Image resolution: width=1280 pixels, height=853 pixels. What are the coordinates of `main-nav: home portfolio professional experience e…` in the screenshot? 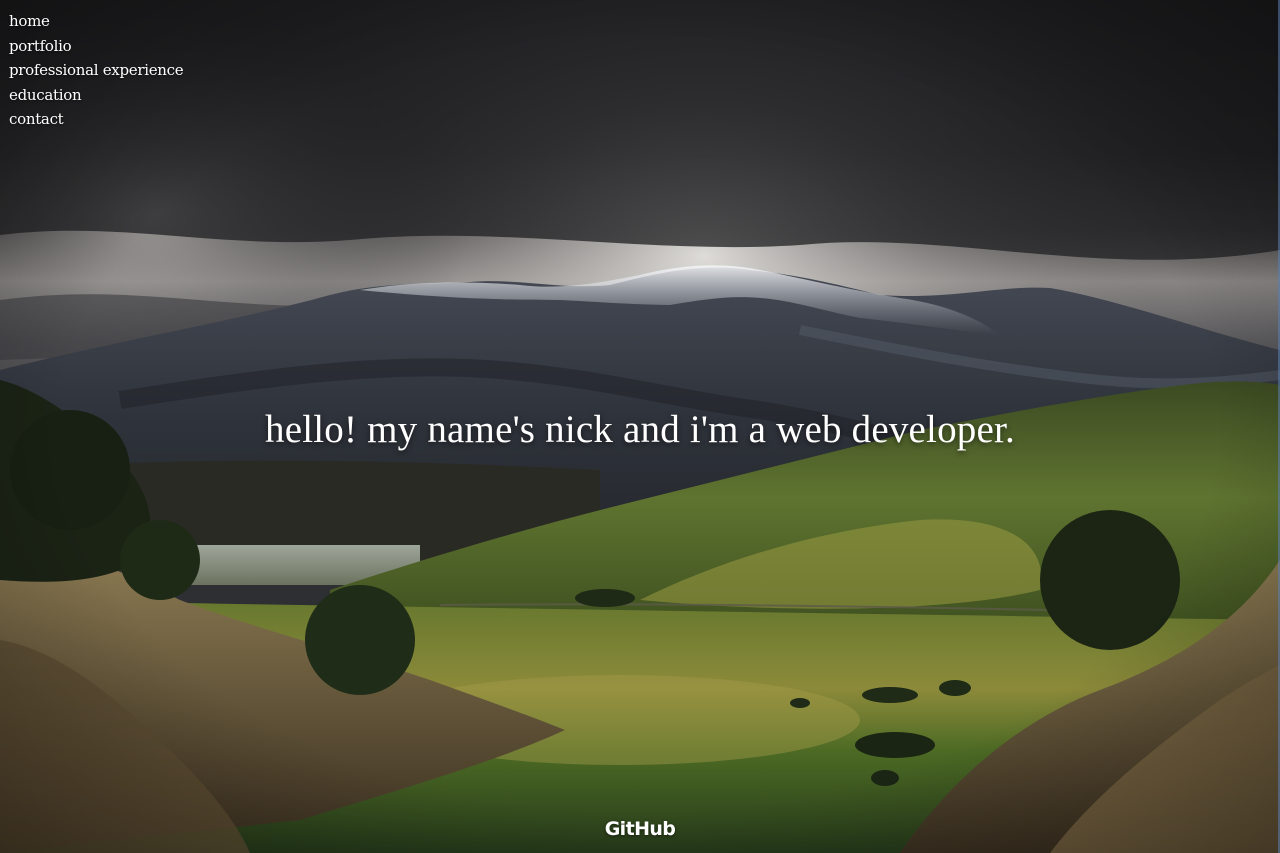 It's located at (96, 70).